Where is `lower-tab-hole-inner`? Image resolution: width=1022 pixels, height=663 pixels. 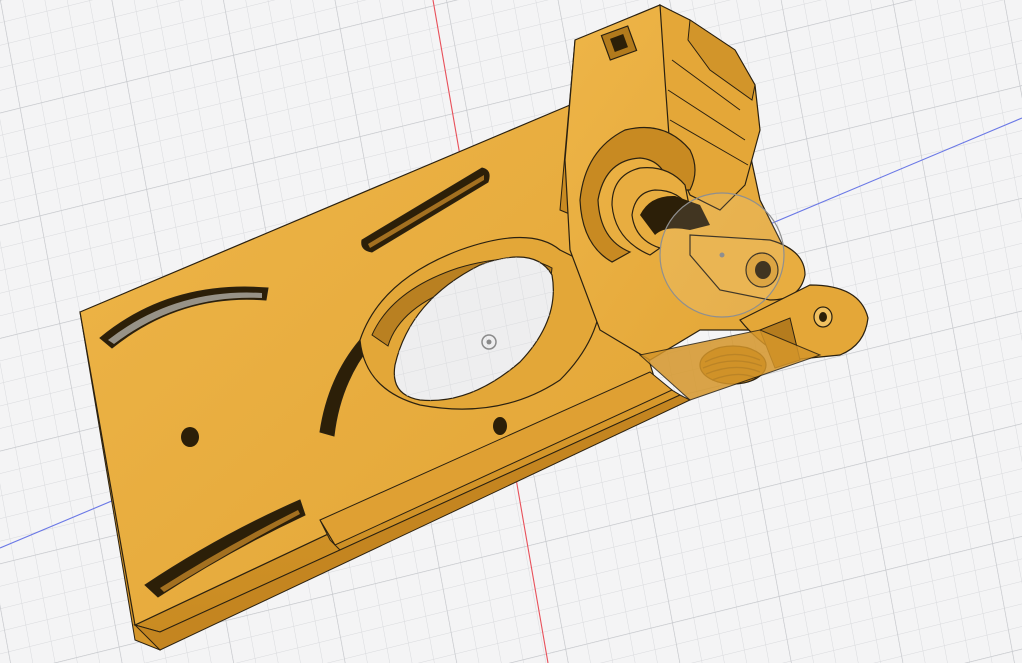 lower-tab-hole-inner is located at coordinates (823, 317).